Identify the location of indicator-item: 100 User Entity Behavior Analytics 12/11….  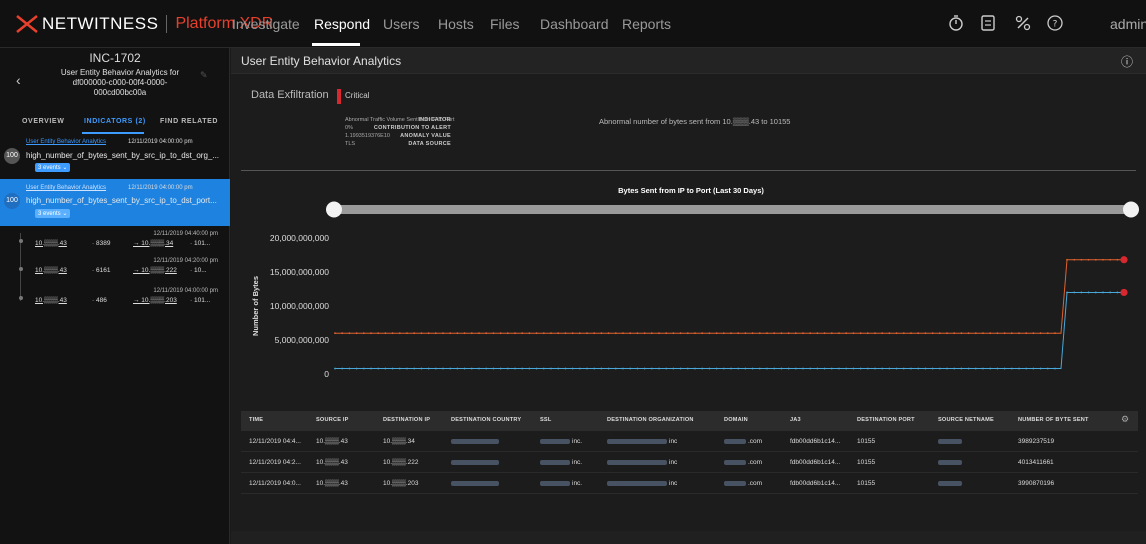
(115, 157).